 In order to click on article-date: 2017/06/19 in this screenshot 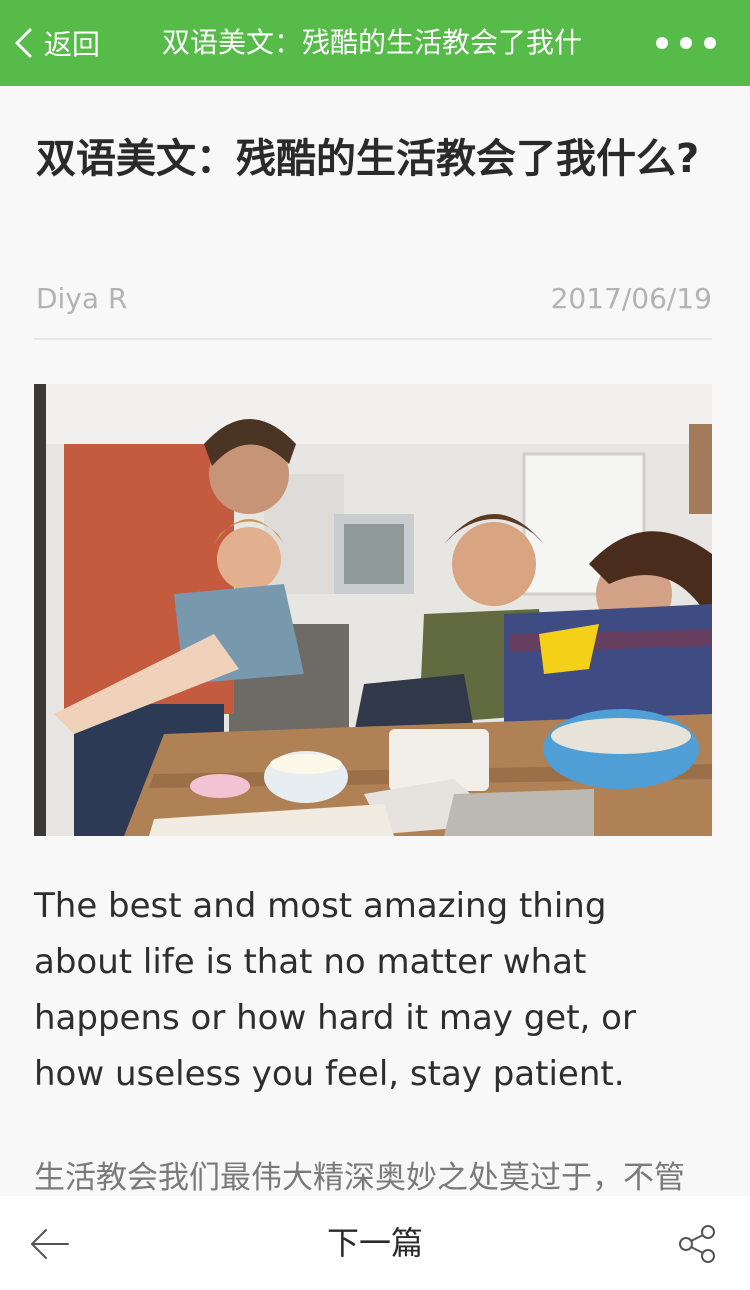, I will do `click(631, 298)`.